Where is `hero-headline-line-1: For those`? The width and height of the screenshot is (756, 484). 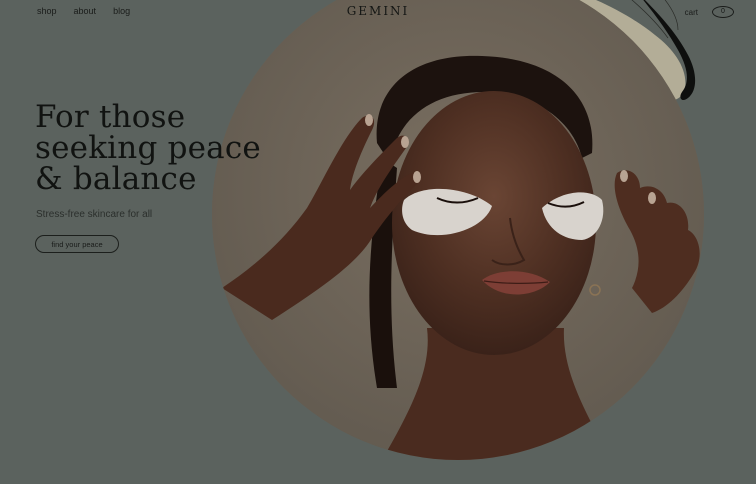
hero-headline-line-1: For those is located at coordinates (110, 117).